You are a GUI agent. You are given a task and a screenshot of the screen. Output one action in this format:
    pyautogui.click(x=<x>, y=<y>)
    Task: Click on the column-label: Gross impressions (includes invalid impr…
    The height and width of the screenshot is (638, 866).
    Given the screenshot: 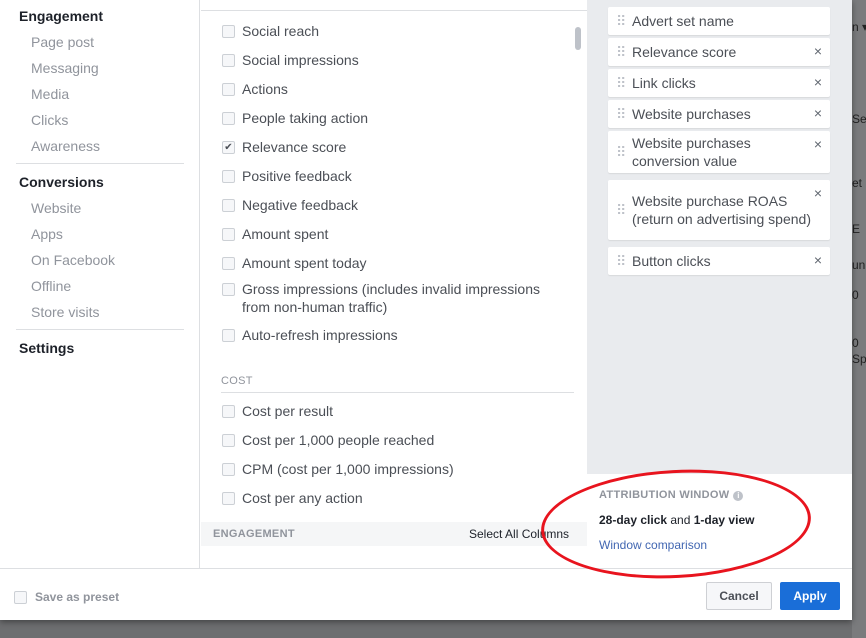 What is the action you would take?
    pyautogui.click(x=391, y=298)
    